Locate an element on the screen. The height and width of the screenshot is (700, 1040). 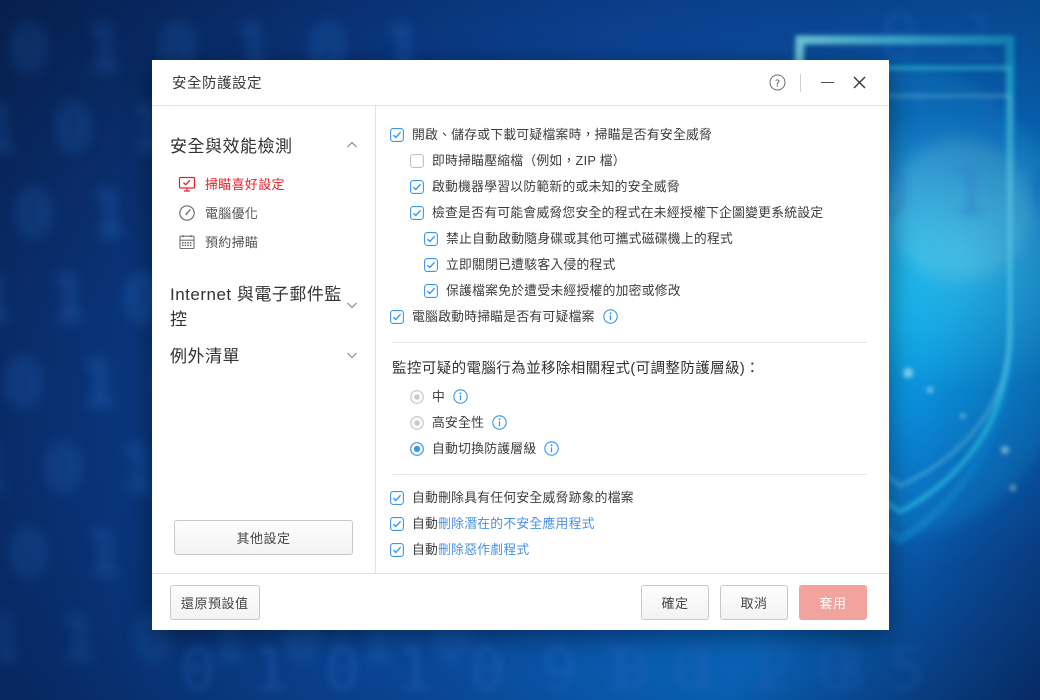
window-controls: ? is located at coordinates (818, 83).